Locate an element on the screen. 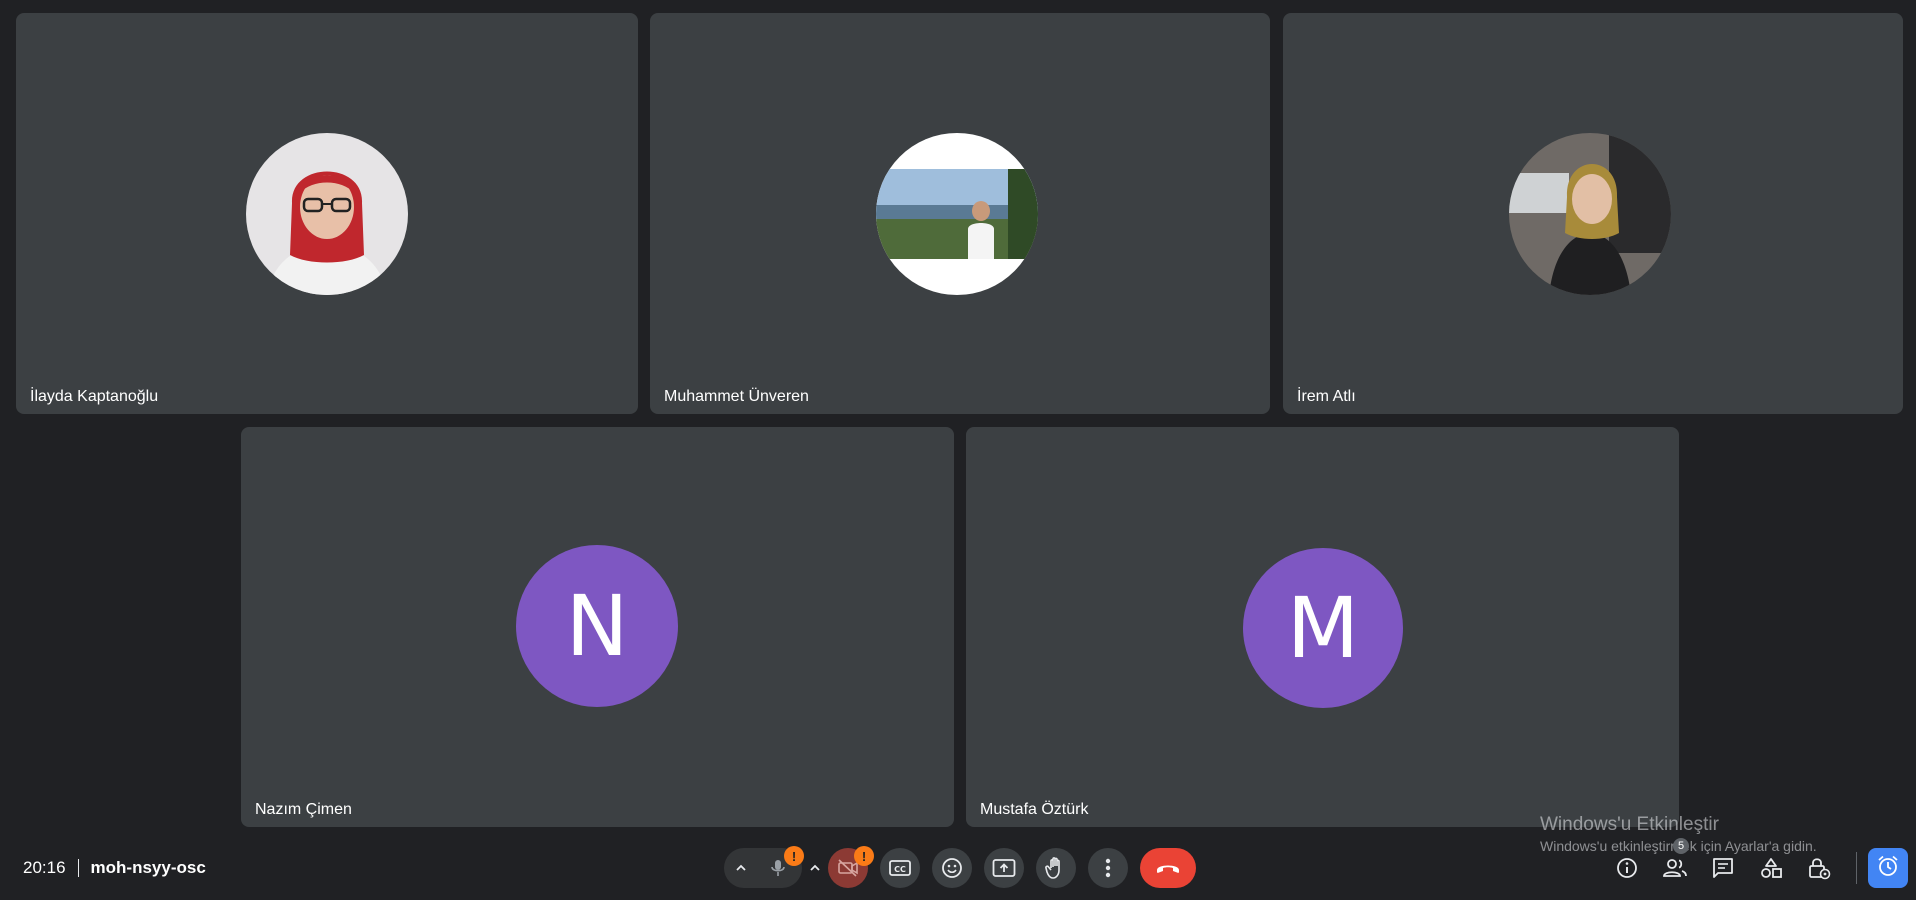  meeting-info: 20:16 moh-nsyy-osc is located at coordinates (114, 868).